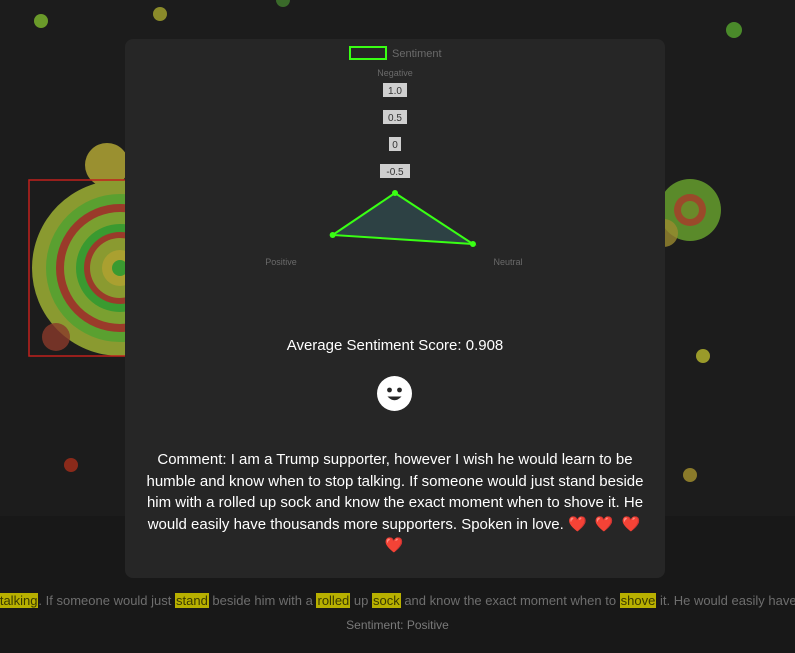 The width and height of the screenshot is (795, 653). Describe the element at coordinates (333, 600) in the screenshot. I see `highlighted-word: rolled` at that location.